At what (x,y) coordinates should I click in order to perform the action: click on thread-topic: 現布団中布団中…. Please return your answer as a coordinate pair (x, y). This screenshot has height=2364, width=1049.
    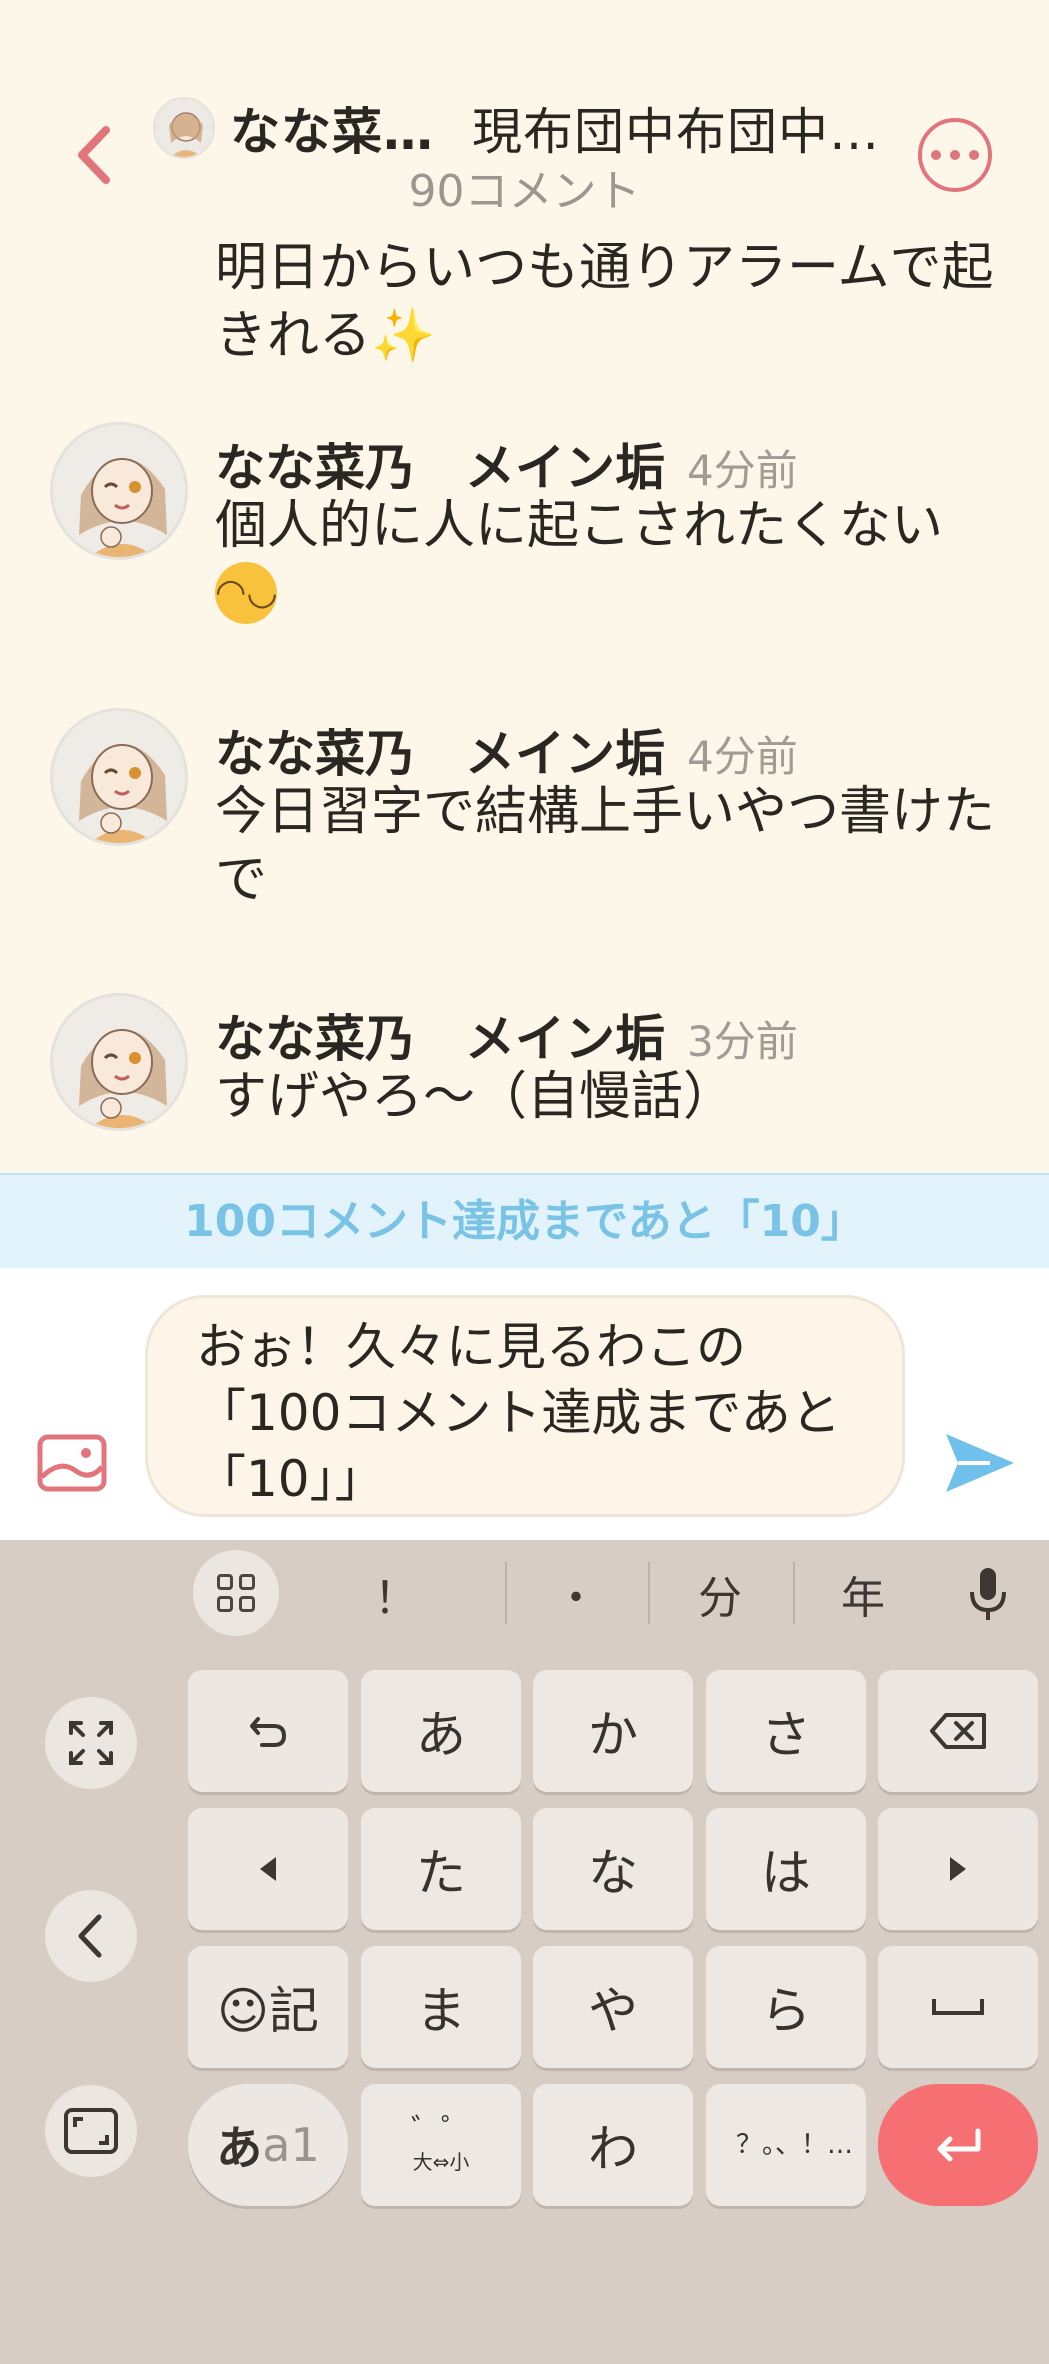
    Looking at the image, I should click on (676, 132).